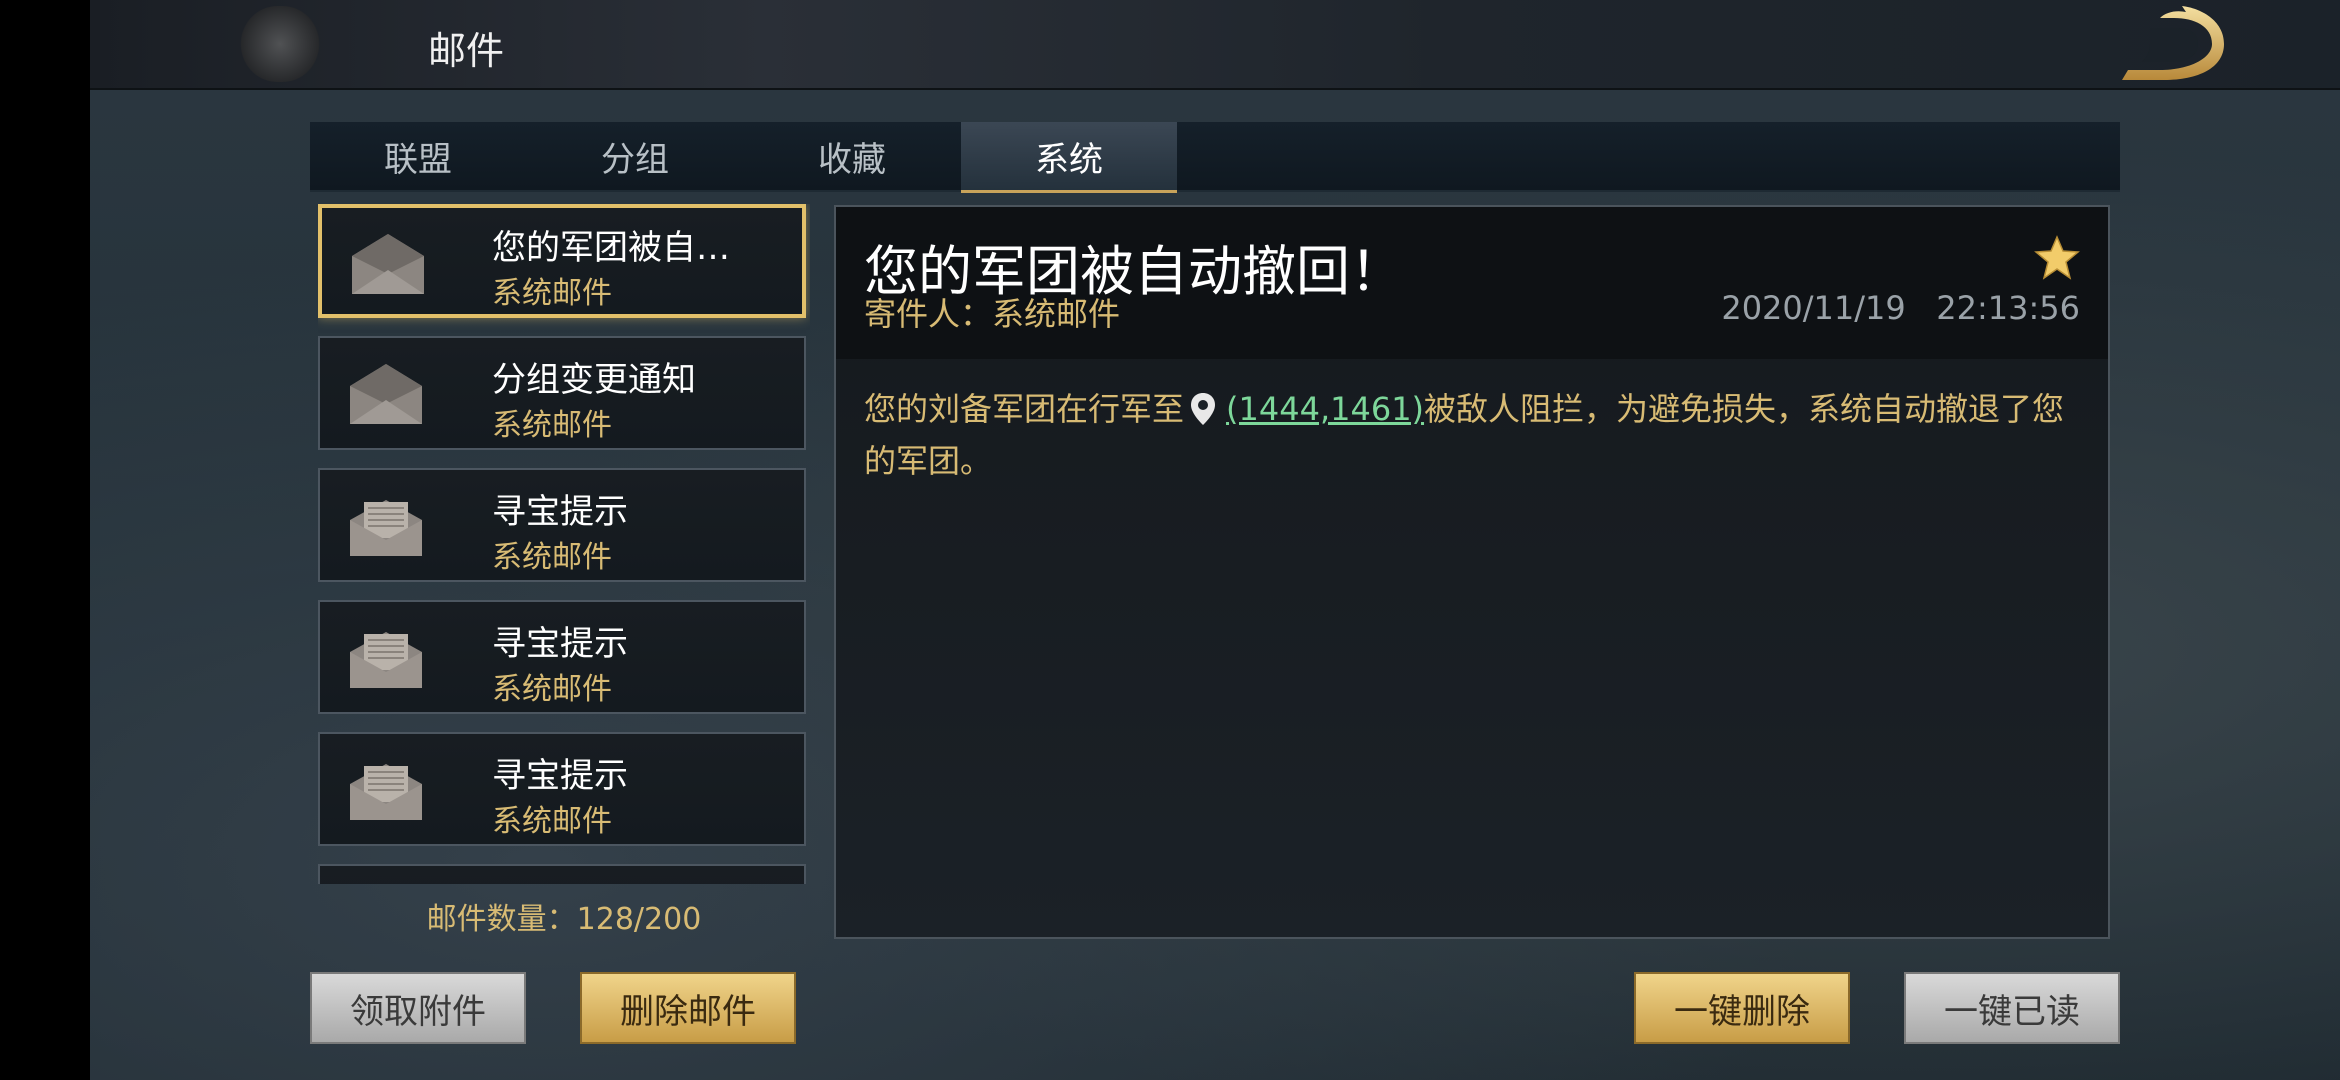 The height and width of the screenshot is (1080, 2340). What do you see at coordinates (1069, 157) in the screenshot?
I see `tab-system: 系统` at bounding box center [1069, 157].